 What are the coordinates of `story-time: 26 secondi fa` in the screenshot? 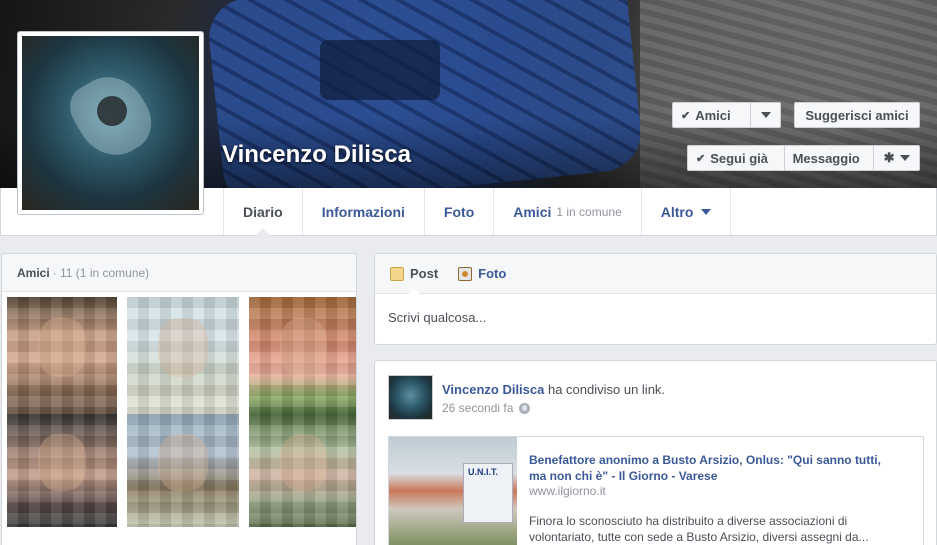 It's located at (477, 408).